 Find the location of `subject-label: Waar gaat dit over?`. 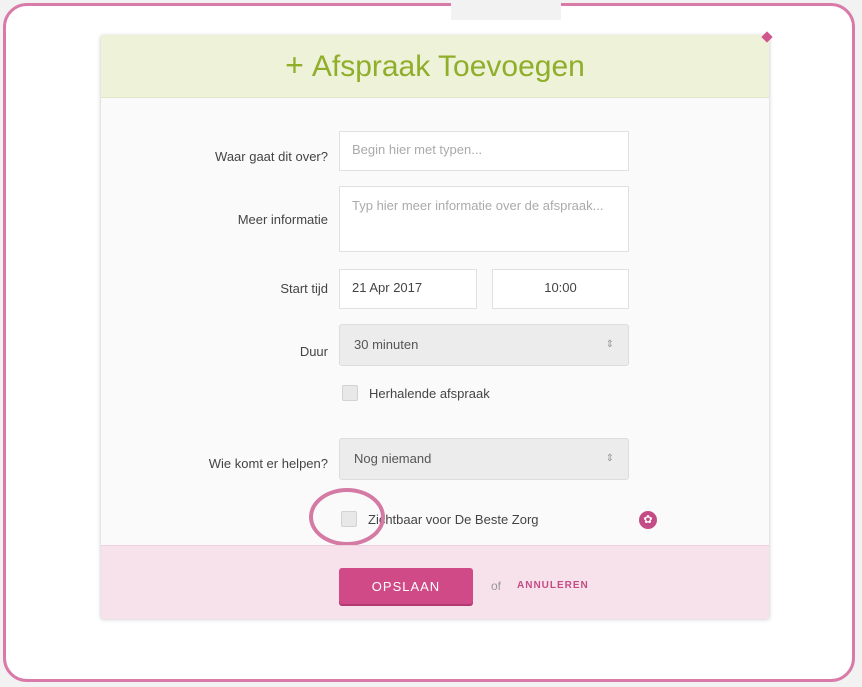

subject-label: Waar gaat dit over? is located at coordinates (271, 156).